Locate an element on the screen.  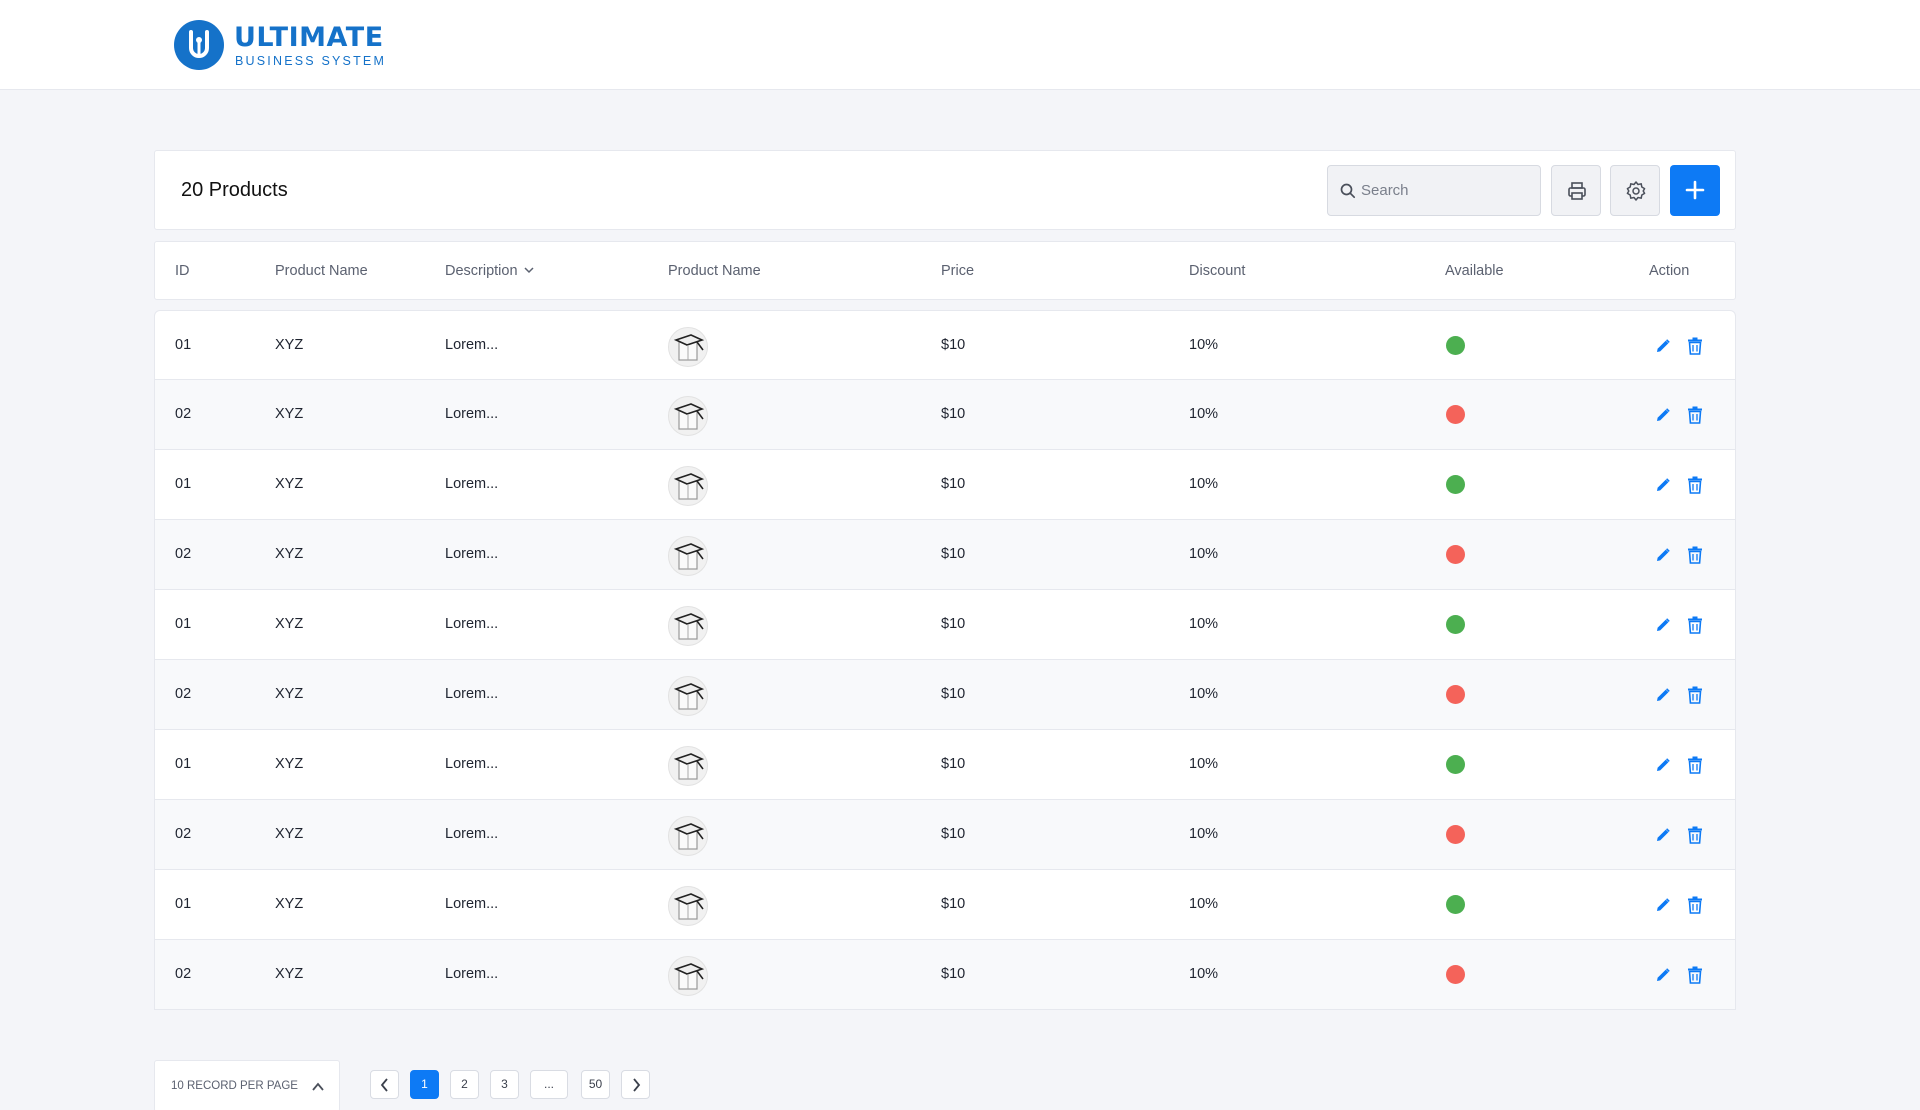
search-box is located at coordinates (1434, 190).